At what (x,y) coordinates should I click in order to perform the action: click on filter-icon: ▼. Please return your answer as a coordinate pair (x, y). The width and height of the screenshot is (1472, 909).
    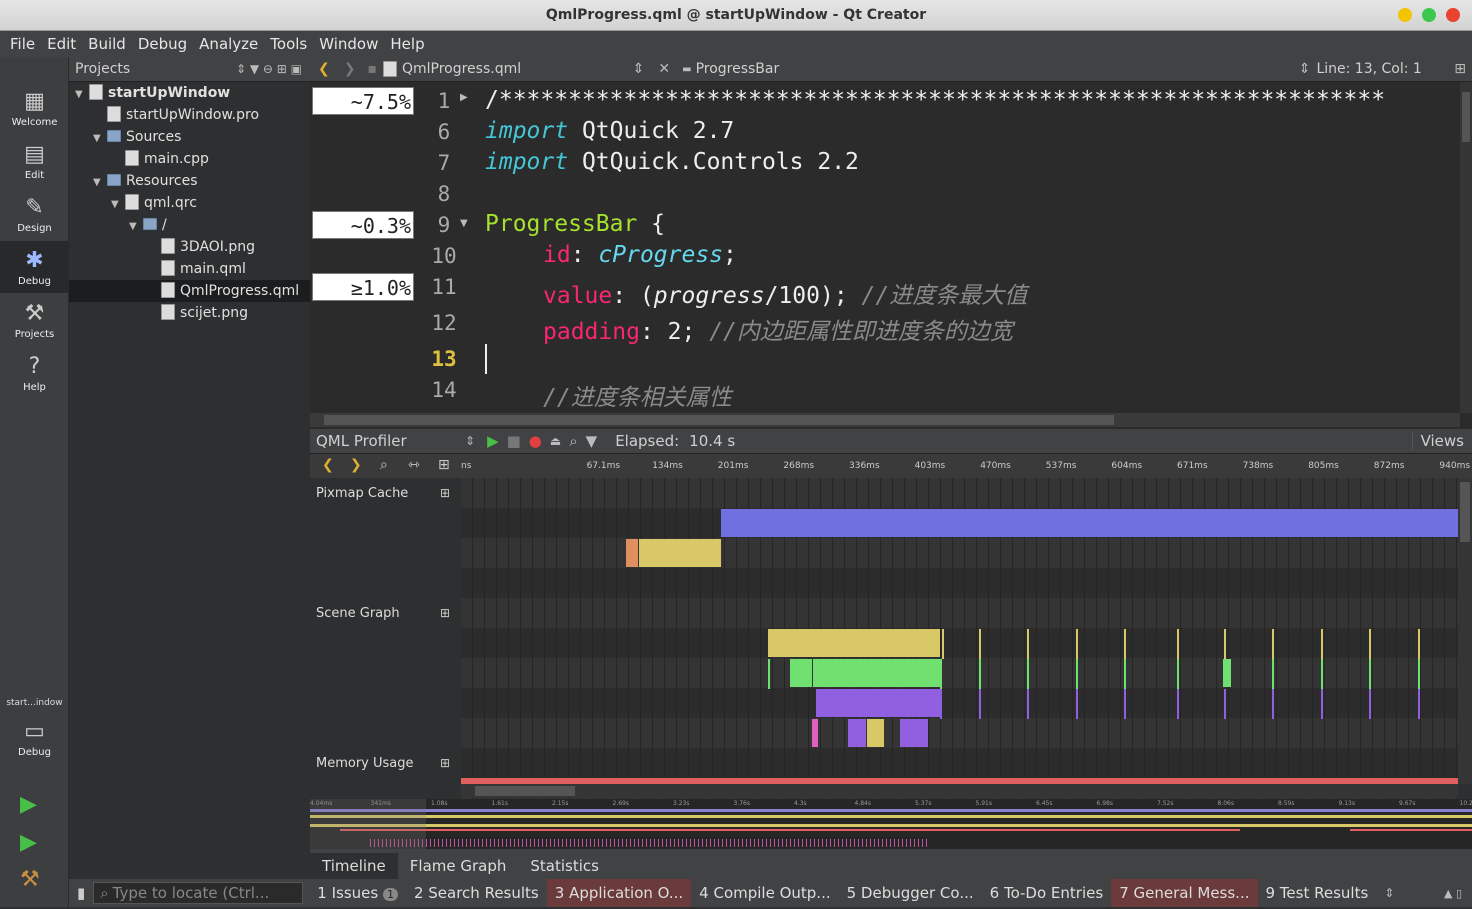
    Looking at the image, I should click on (592, 441).